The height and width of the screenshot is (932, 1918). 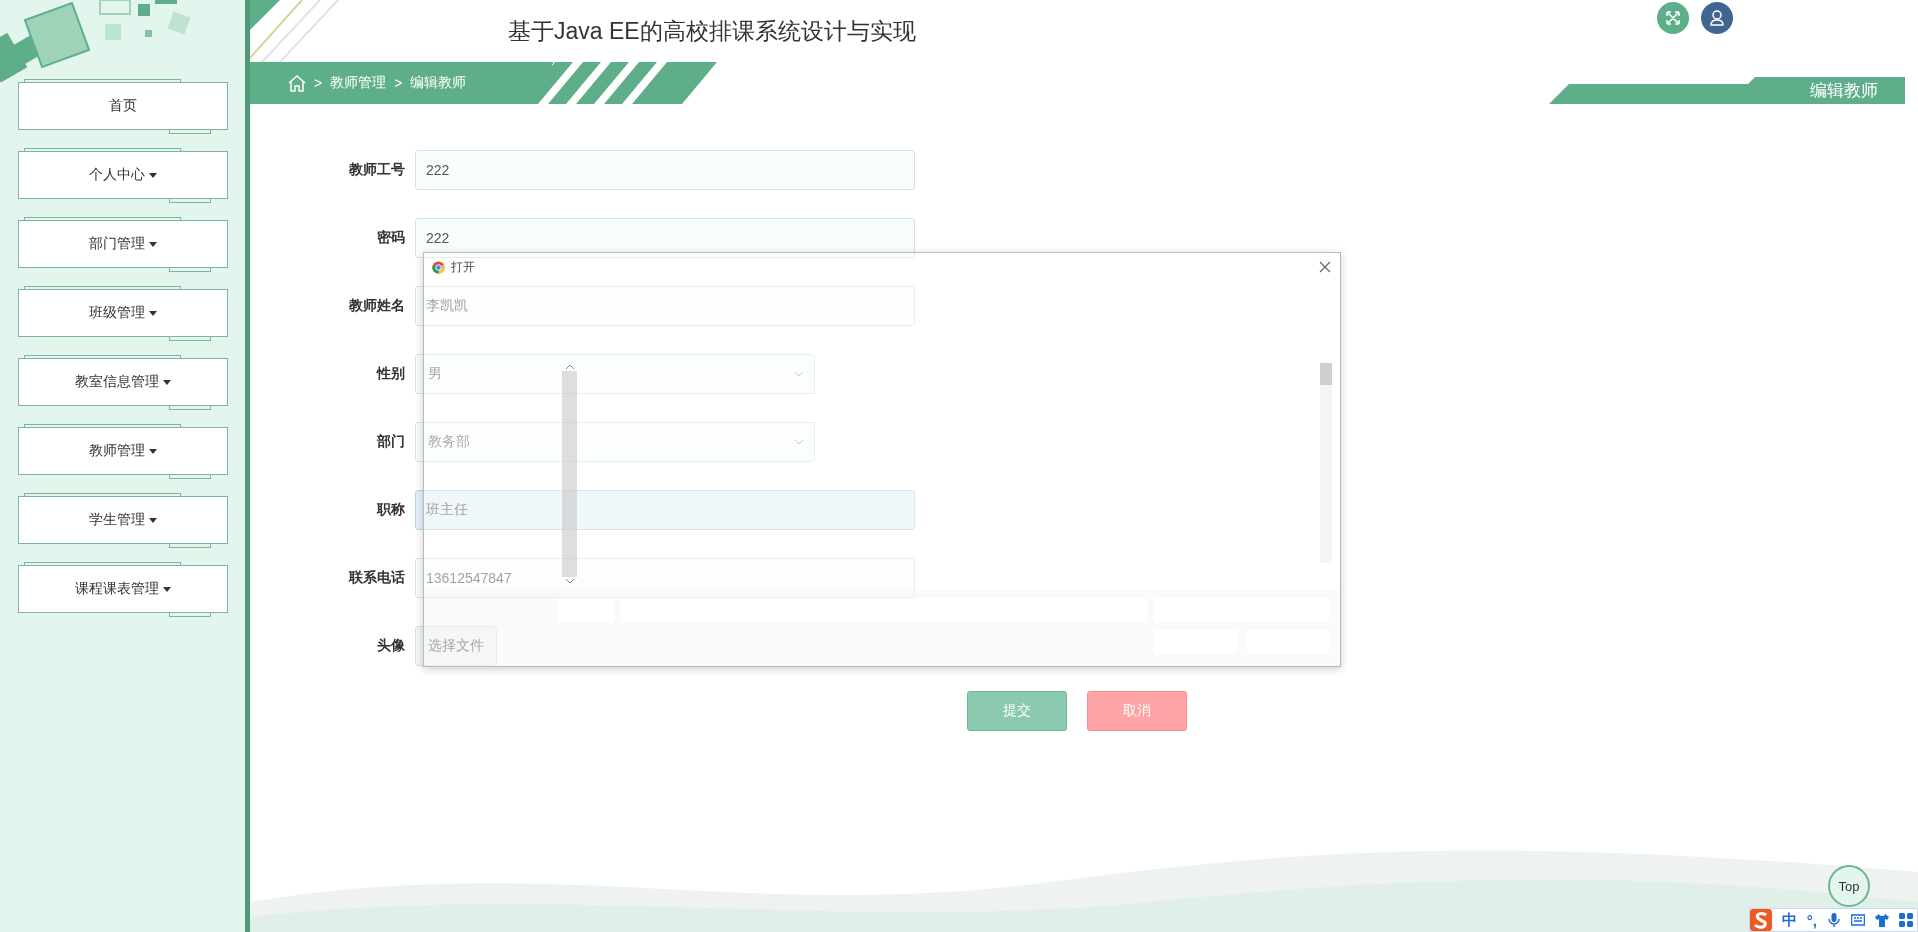 I want to click on chevron-down-icon, so click(x=569, y=581).